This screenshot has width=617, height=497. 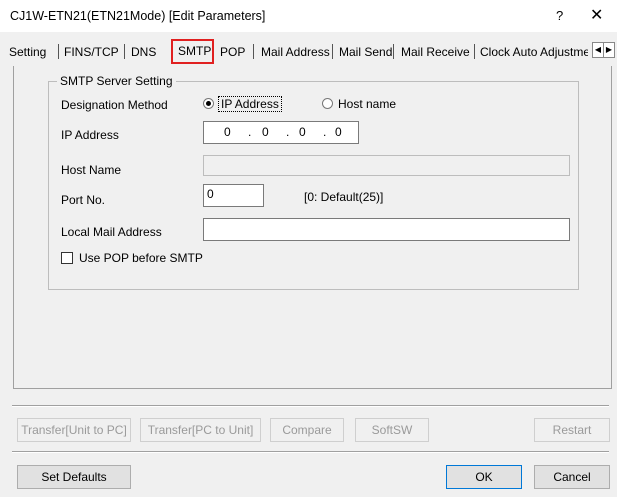 What do you see at coordinates (83, 200) in the screenshot?
I see `port-label: Port No.` at bounding box center [83, 200].